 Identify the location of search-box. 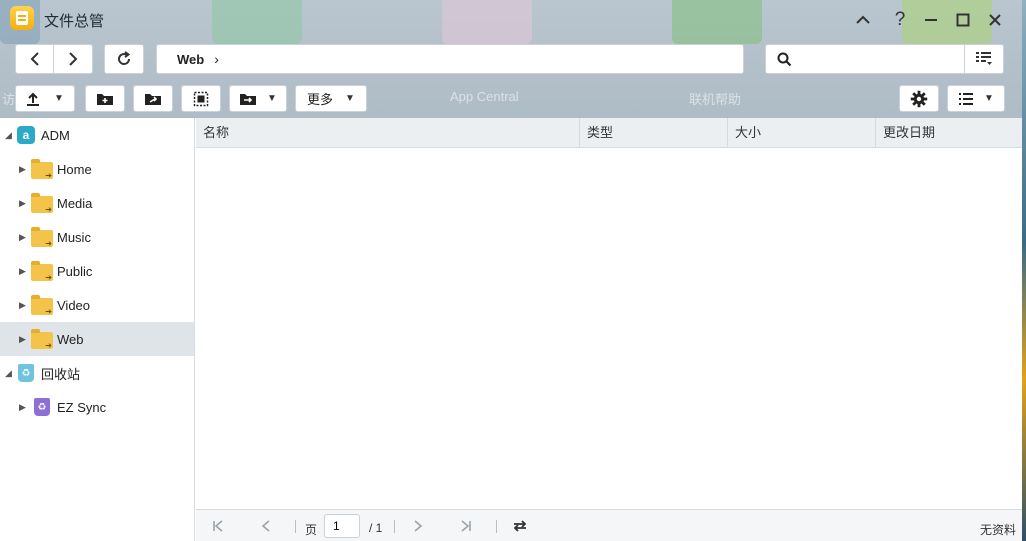
(865, 59).